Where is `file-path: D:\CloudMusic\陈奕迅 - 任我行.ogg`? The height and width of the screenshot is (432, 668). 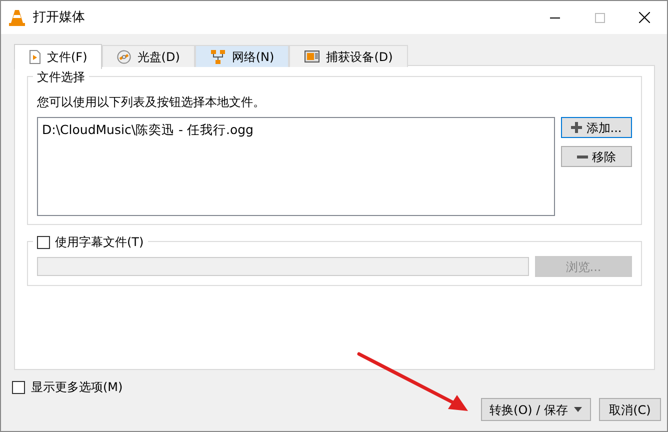 file-path: D:\CloudMusic\陈奕迅 - 任我行.ogg is located at coordinates (296, 130).